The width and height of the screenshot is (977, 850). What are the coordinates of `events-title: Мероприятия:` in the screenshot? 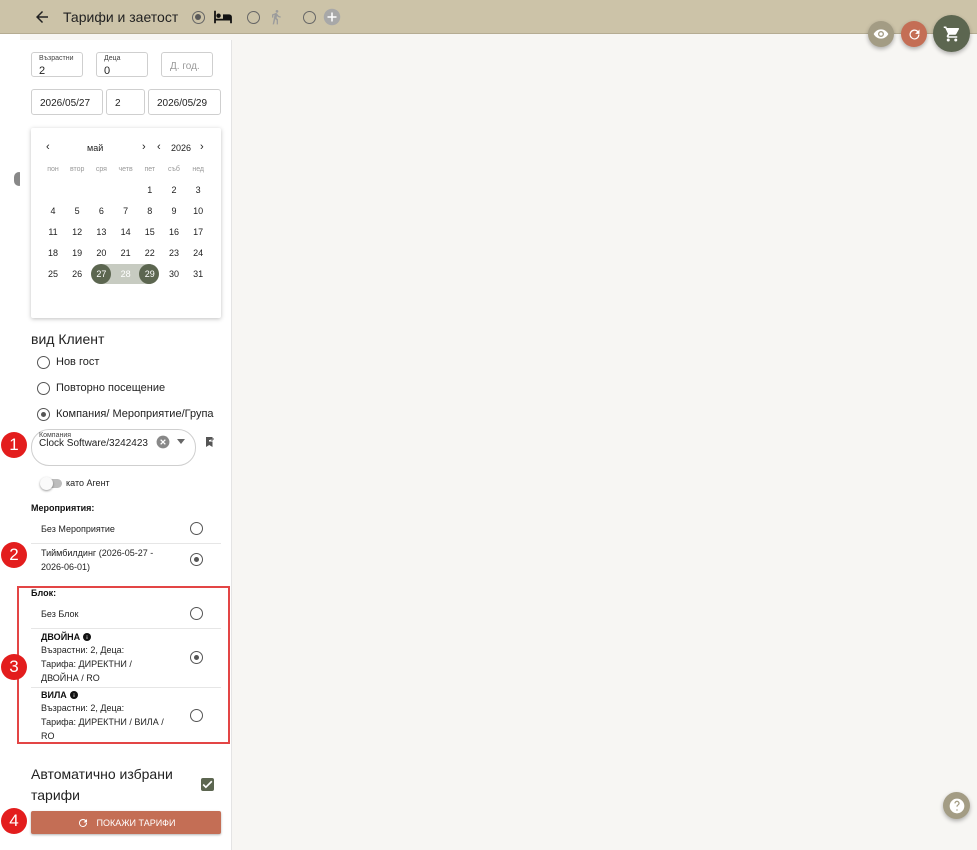 It's located at (63, 508).